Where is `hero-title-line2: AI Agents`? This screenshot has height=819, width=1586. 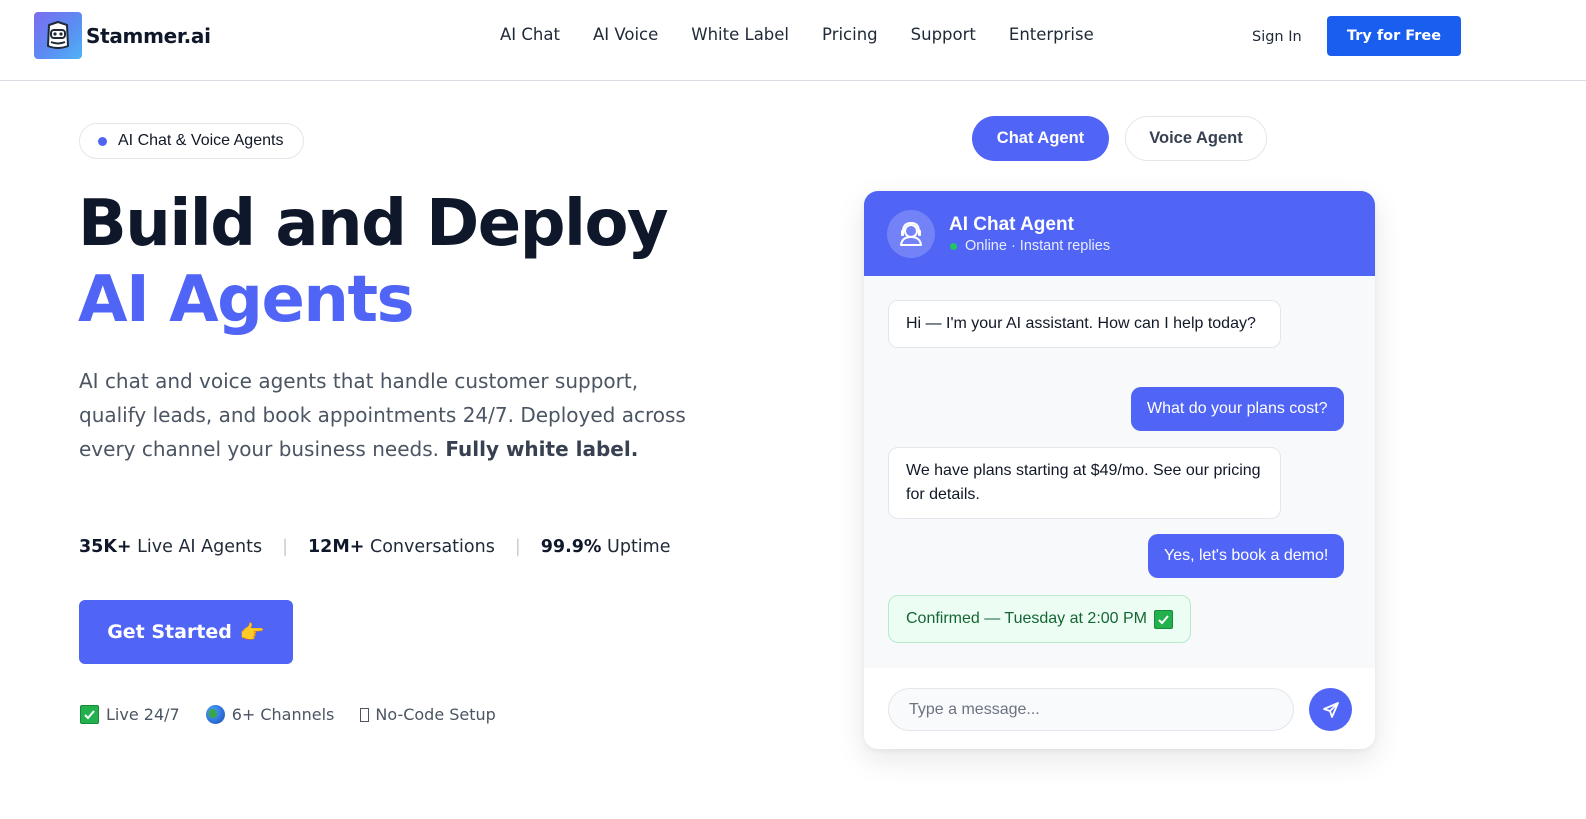 hero-title-line2: AI Agents is located at coordinates (246, 300).